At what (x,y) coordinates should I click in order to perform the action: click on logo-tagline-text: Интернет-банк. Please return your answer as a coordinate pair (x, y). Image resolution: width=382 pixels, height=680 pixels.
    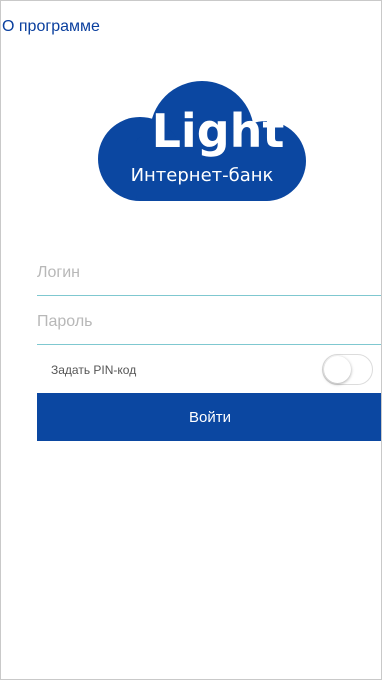
    Looking at the image, I should click on (202, 175).